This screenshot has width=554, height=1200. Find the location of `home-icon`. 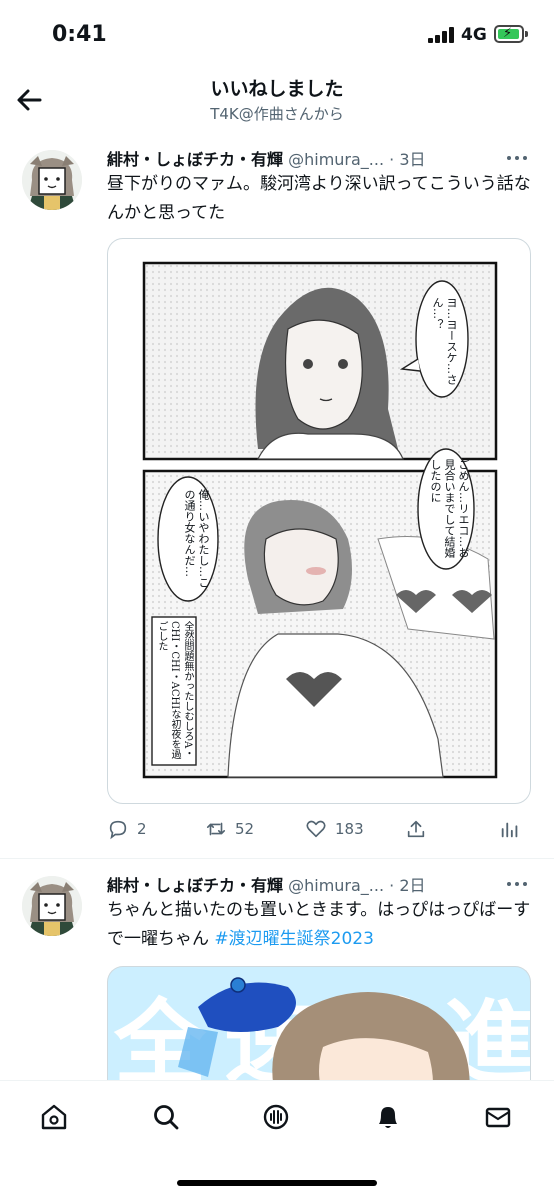

home-icon is located at coordinates (54, 1117).